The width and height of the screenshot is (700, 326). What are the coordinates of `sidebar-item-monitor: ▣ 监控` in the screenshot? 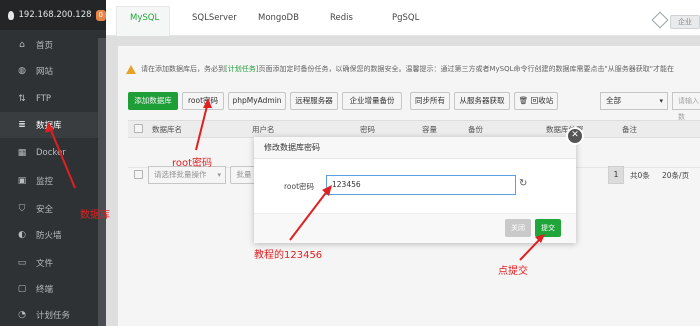 It's located at (49, 181).